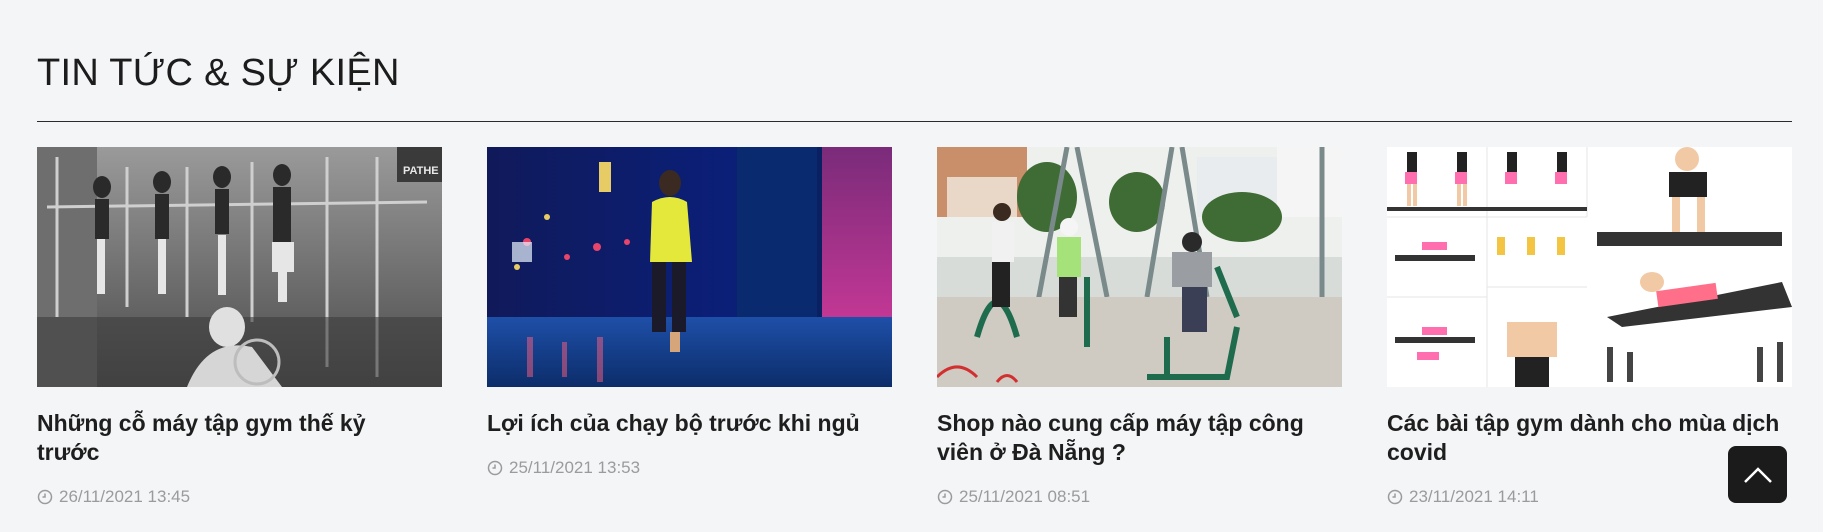  I want to click on article-date: 25/11/2021 13:53, so click(689, 468).